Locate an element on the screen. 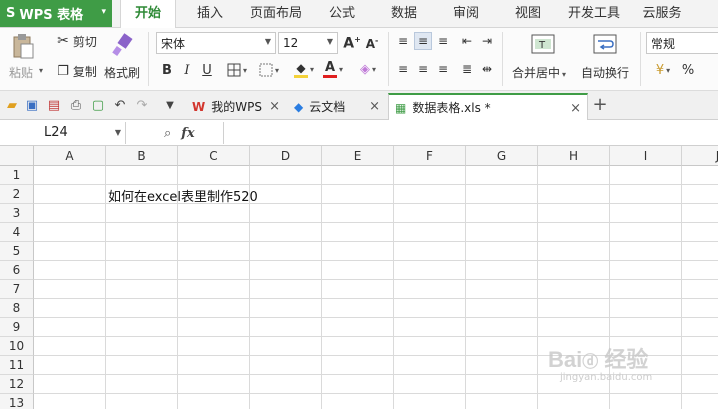 The image size is (718, 409). currency-button: ¥ ▾ is located at coordinates (663, 70).